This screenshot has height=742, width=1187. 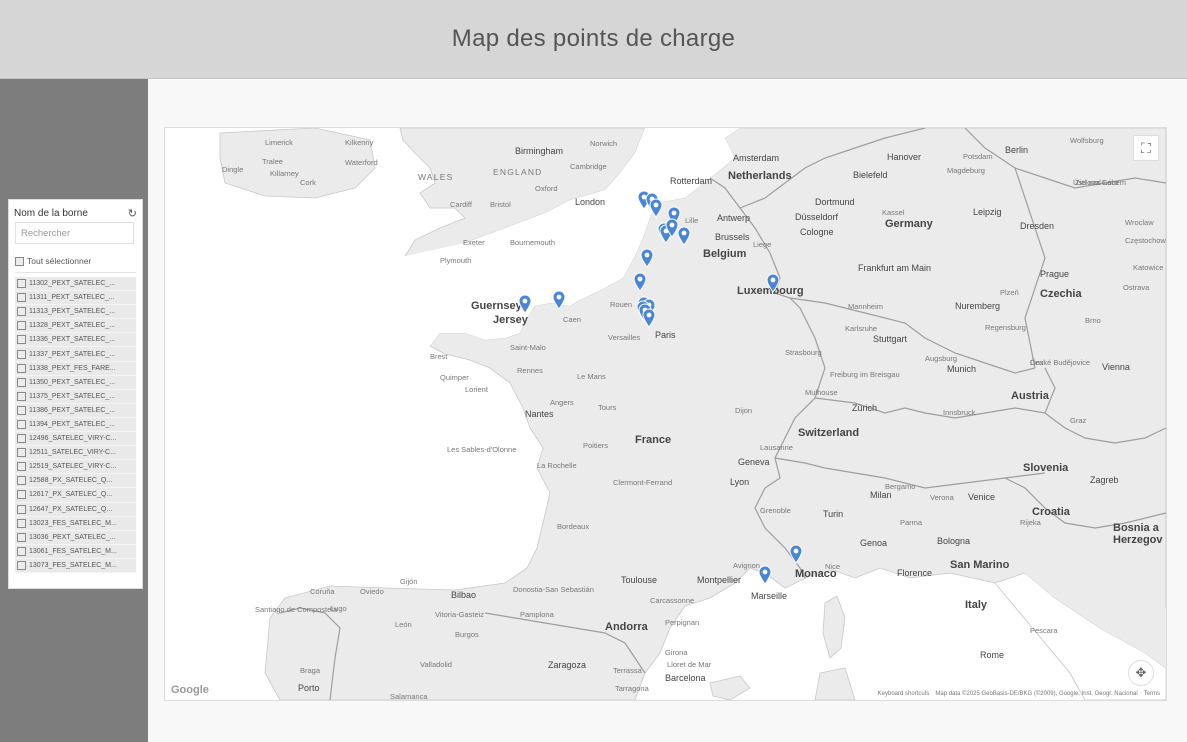 I want to click on city-label: Angers, so click(x=562, y=402).